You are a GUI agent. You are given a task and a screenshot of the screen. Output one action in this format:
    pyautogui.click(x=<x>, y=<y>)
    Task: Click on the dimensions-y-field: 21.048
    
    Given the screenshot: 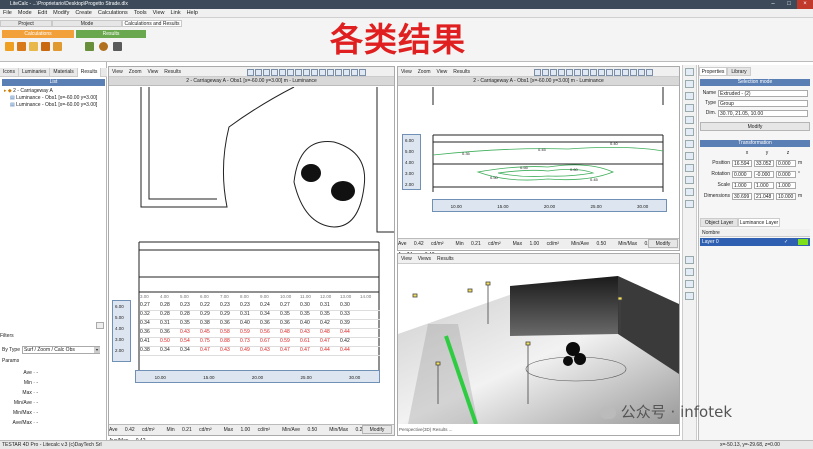 What is the action you would take?
    pyautogui.click(x=764, y=196)
    